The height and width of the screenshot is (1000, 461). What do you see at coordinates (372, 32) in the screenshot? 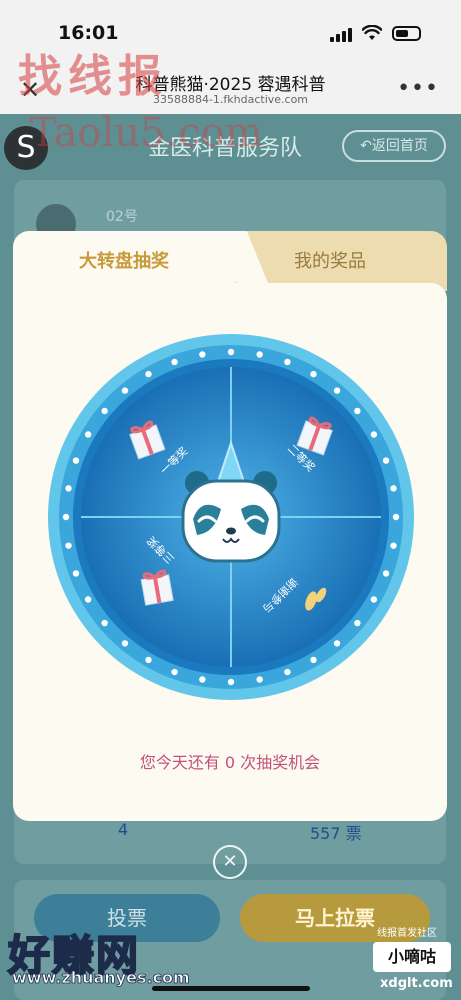
I see `wifi-icon` at bounding box center [372, 32].